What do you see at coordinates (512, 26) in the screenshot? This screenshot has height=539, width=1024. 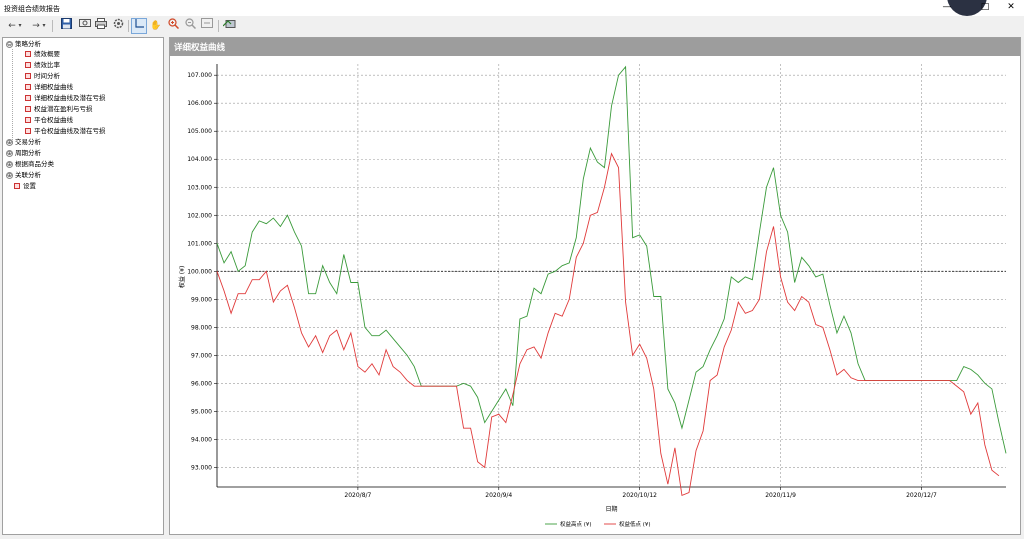 I see `toolbar: ← ▾ → ▾ ✋` at bounding box center [512, 26].